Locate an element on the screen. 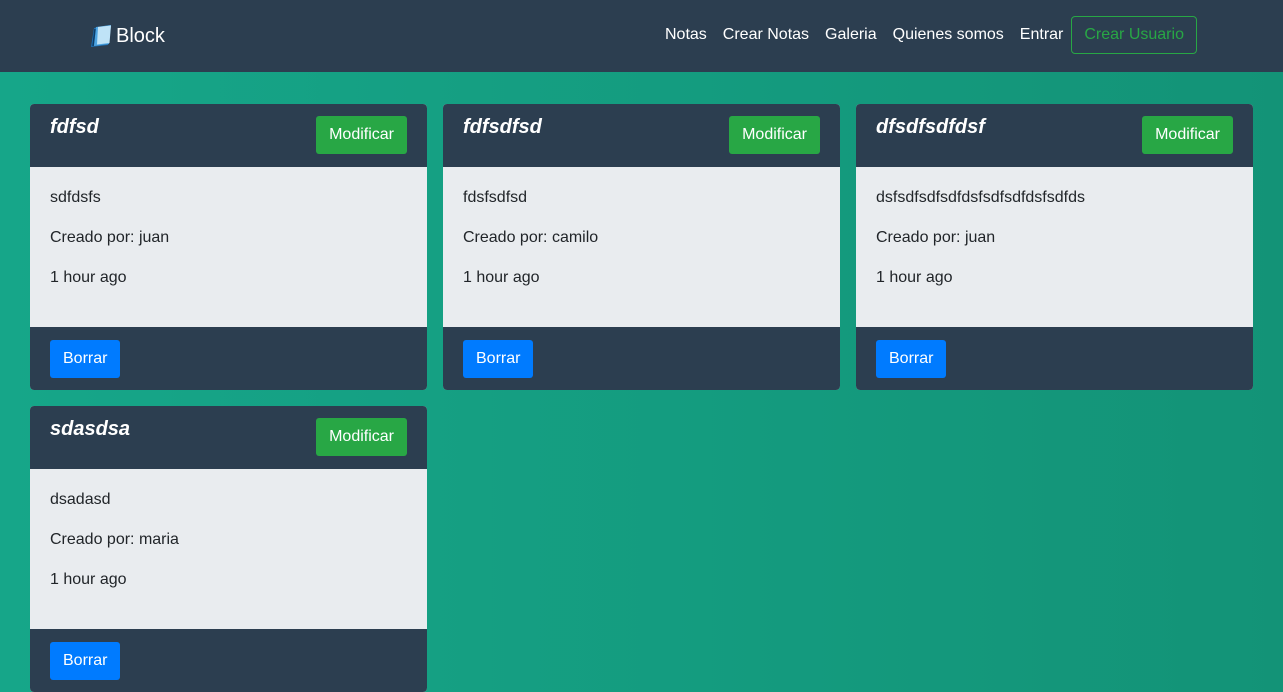  note-title: dfsdfsdfdsf is located at coordinates (930, 127).